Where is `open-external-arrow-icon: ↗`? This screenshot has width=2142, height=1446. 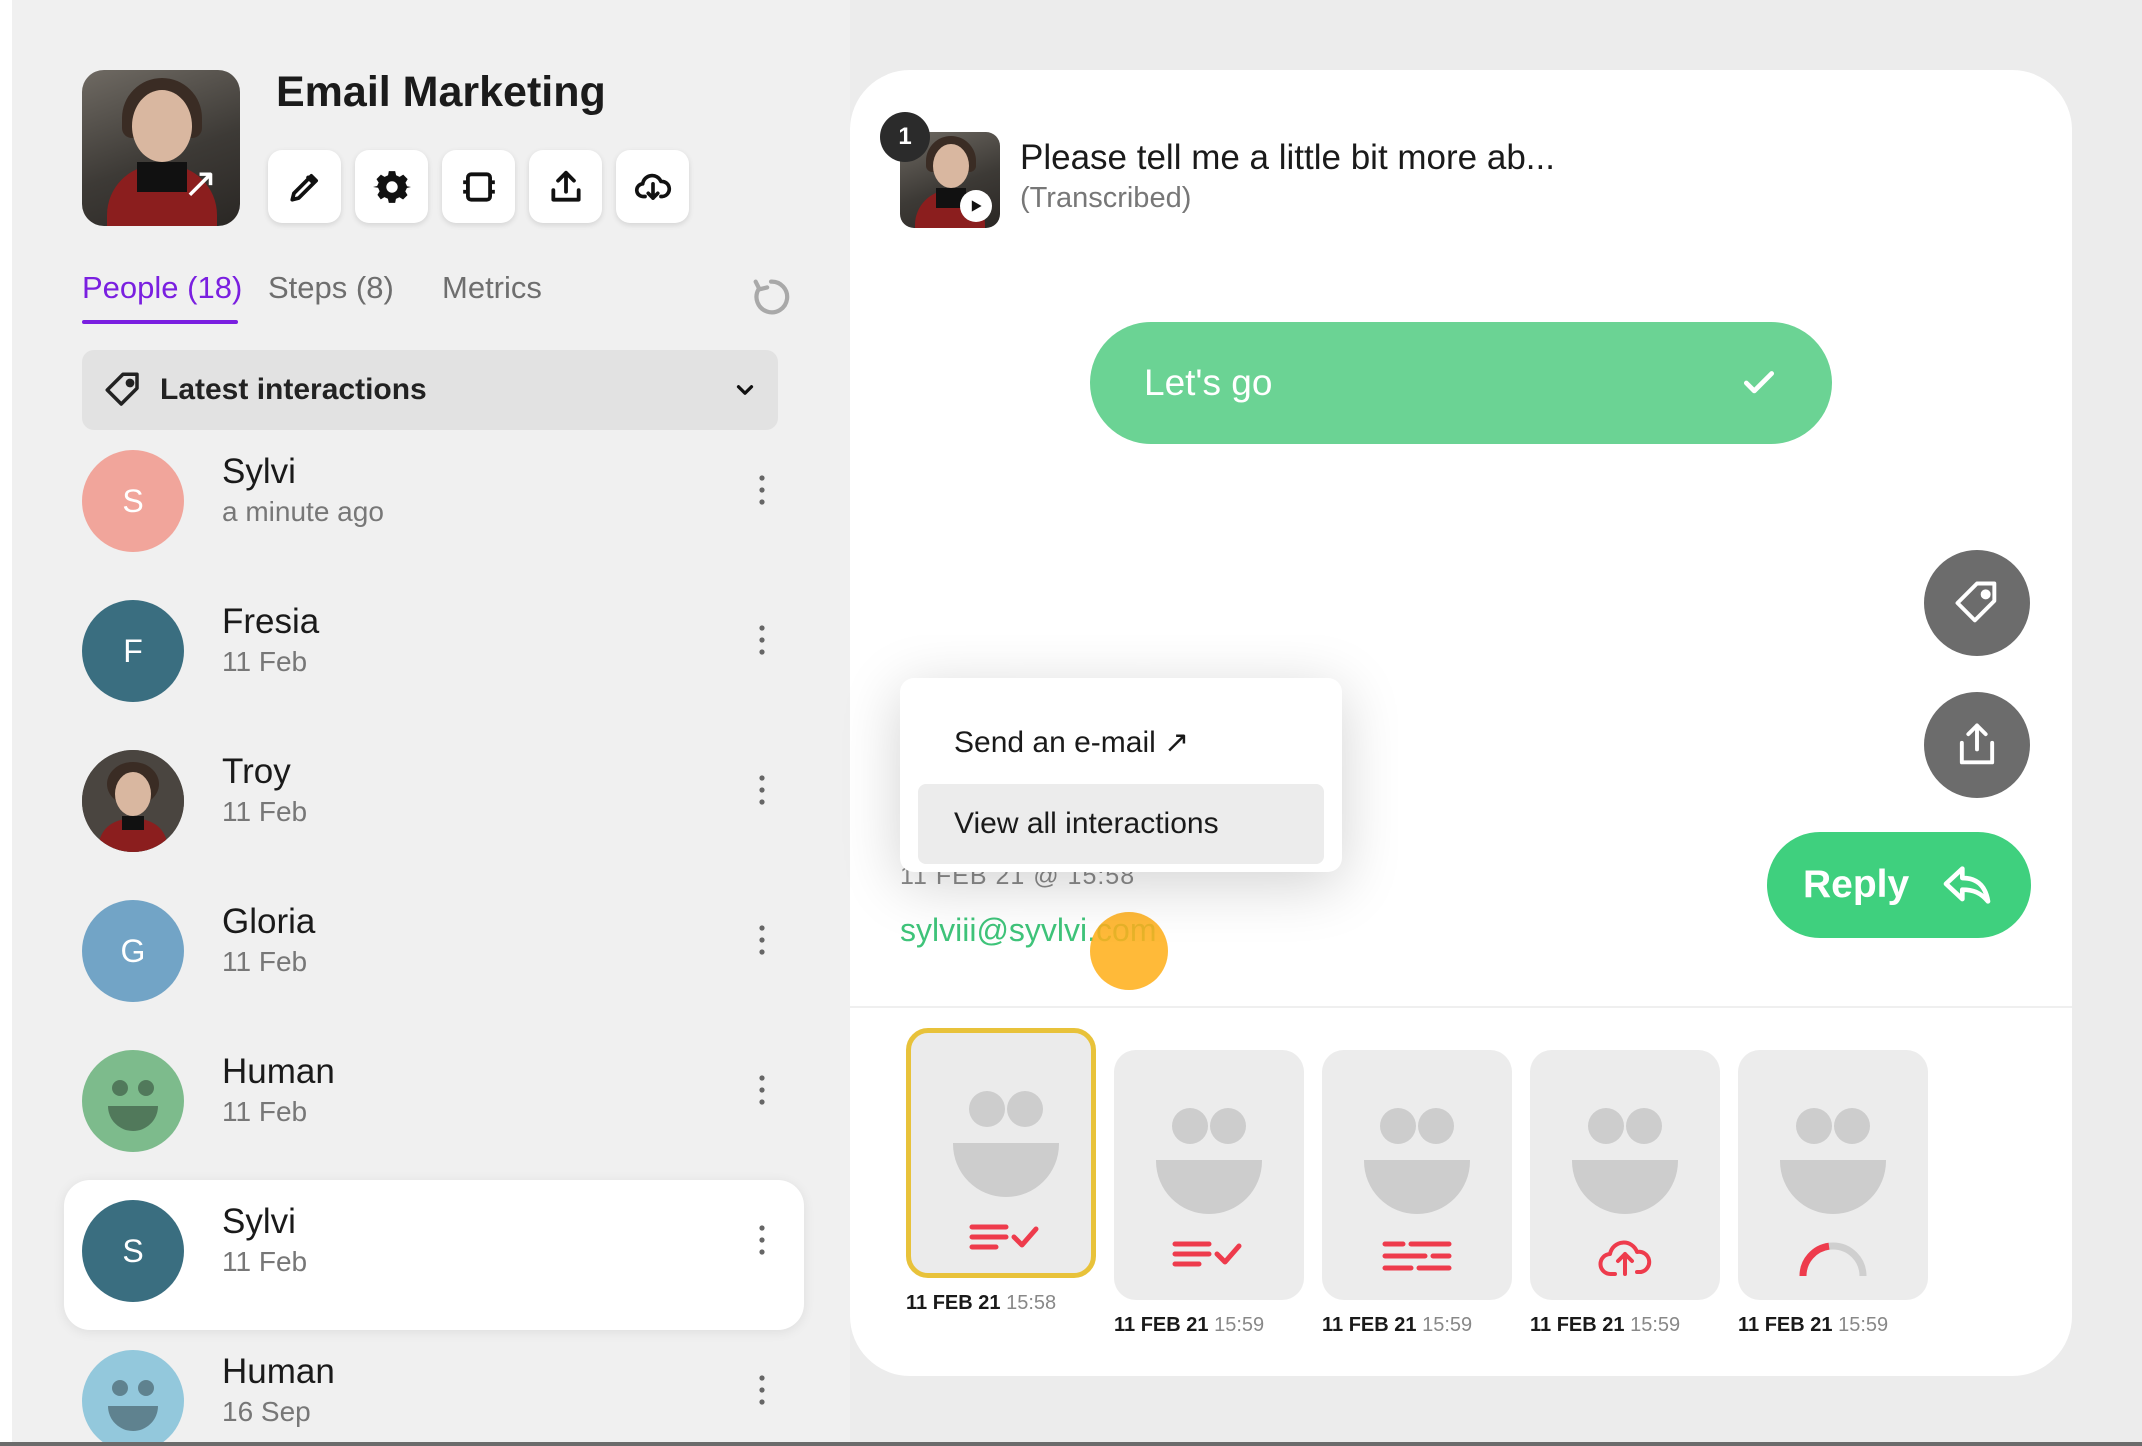 open-external-arrow-icon: ↗ is located at coordinates (200, 182).